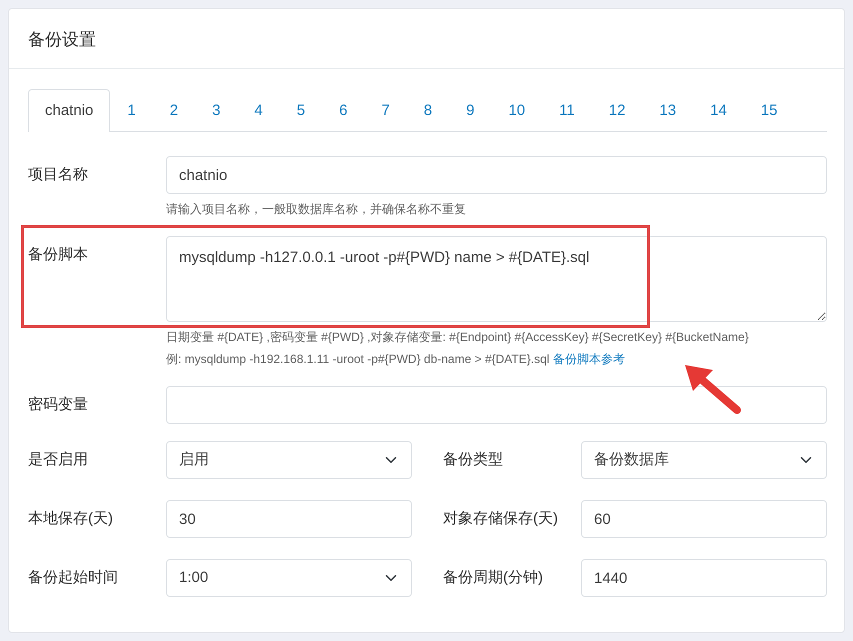 The width and height of the screenshot is (853, 641). I want to click on arrow-icon, so click(713, 390).